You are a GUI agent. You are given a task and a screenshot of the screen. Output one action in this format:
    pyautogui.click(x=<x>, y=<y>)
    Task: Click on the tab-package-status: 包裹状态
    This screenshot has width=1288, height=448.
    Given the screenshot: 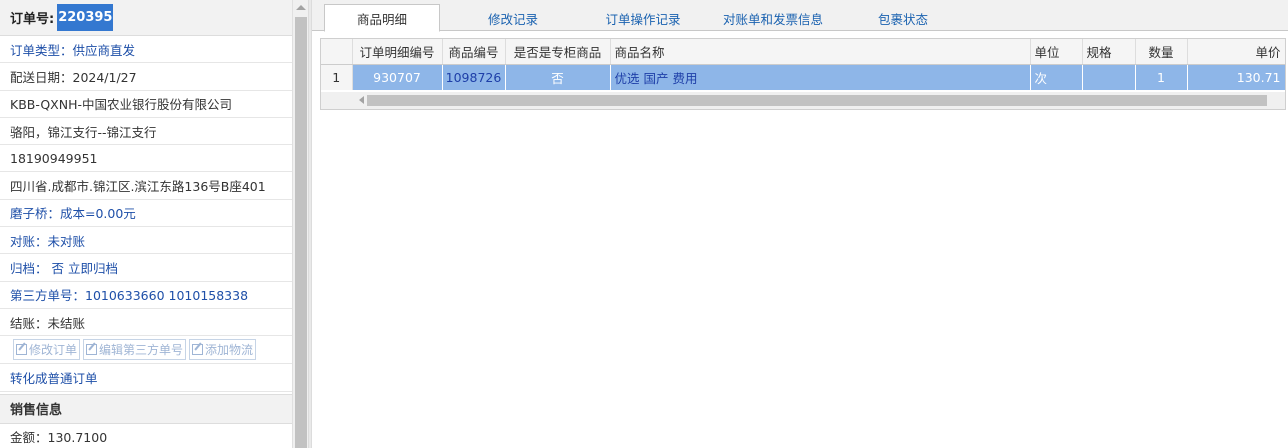 What is the action you would take?
    pyautogui.click(x=903, y=18)
    